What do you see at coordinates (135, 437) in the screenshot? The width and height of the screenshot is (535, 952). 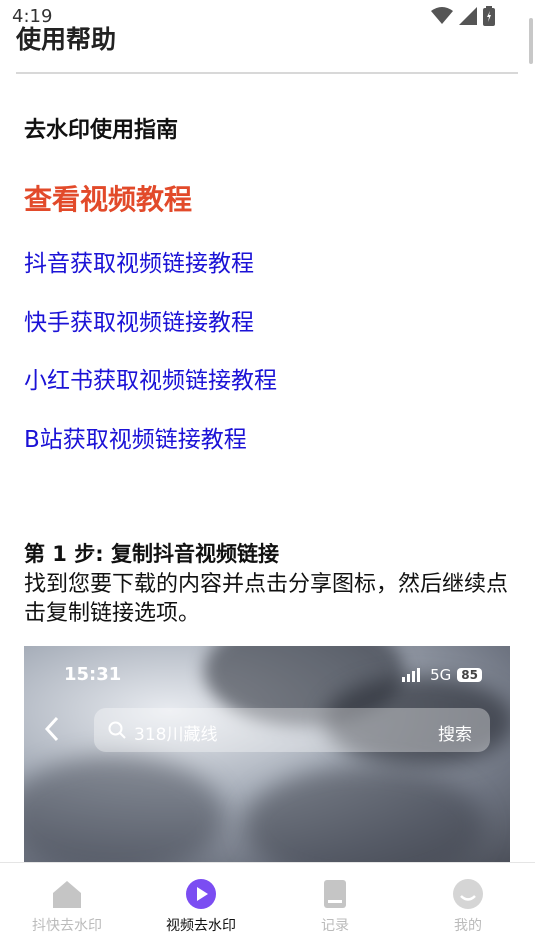 I see `bilibili-tutorial-link: B站获取视频链接教程` at bounding box center [135, 437].